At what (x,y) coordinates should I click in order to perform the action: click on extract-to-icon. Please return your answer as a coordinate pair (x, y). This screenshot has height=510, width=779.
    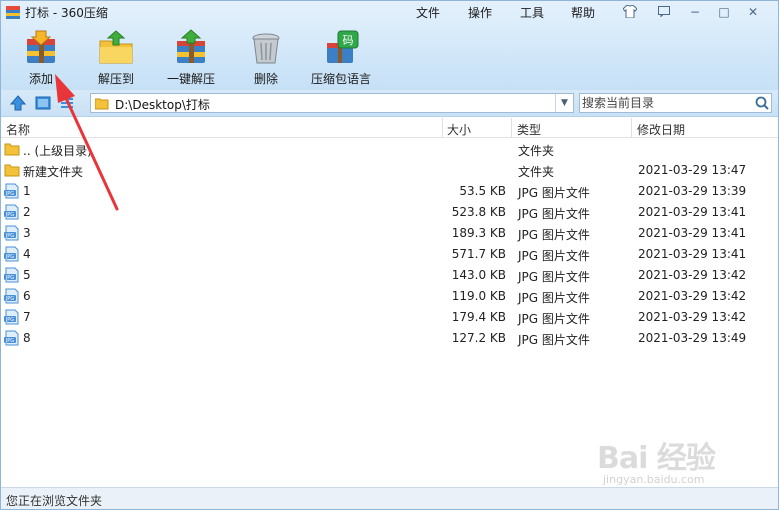
    Looking at the image, I should click on (116, 47).